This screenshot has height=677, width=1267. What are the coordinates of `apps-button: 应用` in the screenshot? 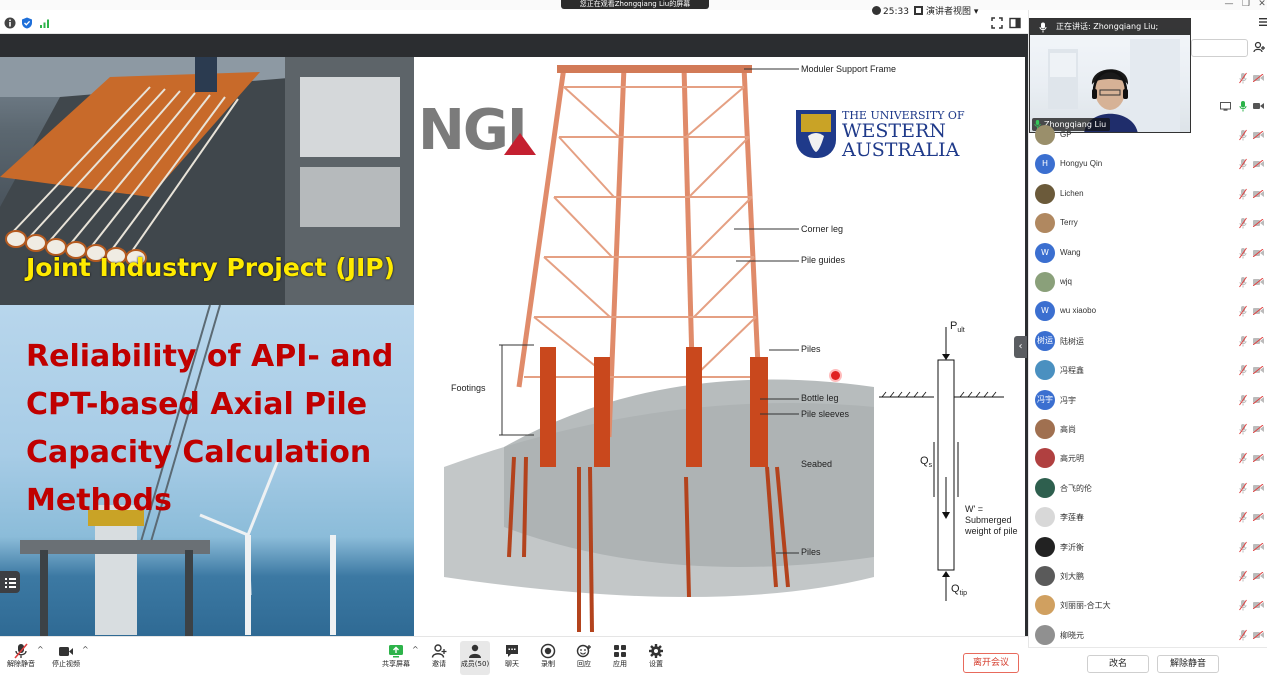 It's located at (620, 658).